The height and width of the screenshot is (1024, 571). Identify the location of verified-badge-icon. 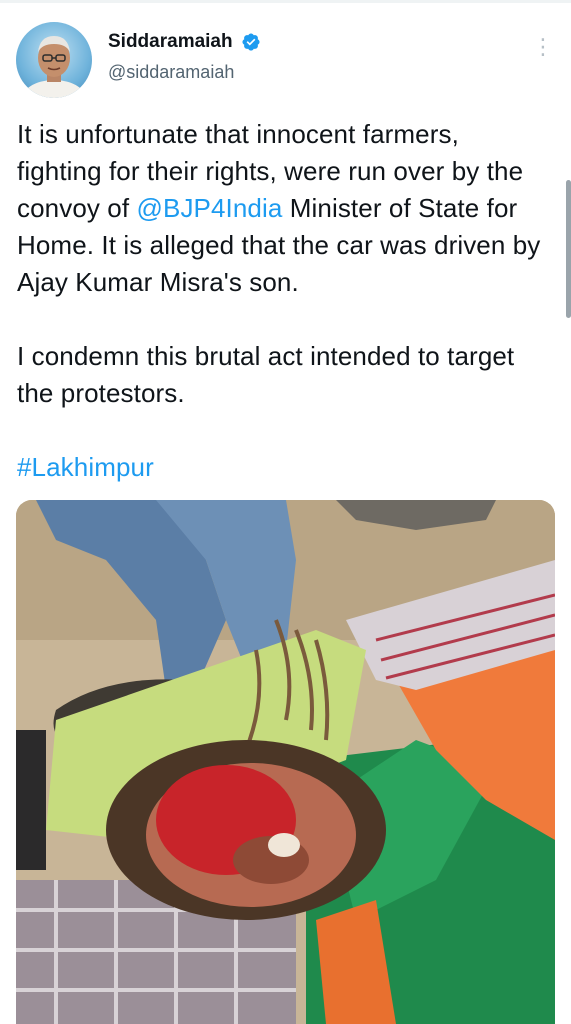
(251, 42).